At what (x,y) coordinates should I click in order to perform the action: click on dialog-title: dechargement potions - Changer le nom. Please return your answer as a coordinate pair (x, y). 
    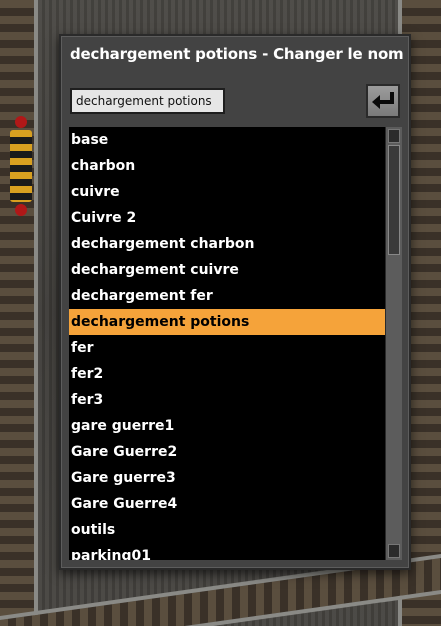
    Looking at the image, I should click on (237, 54).